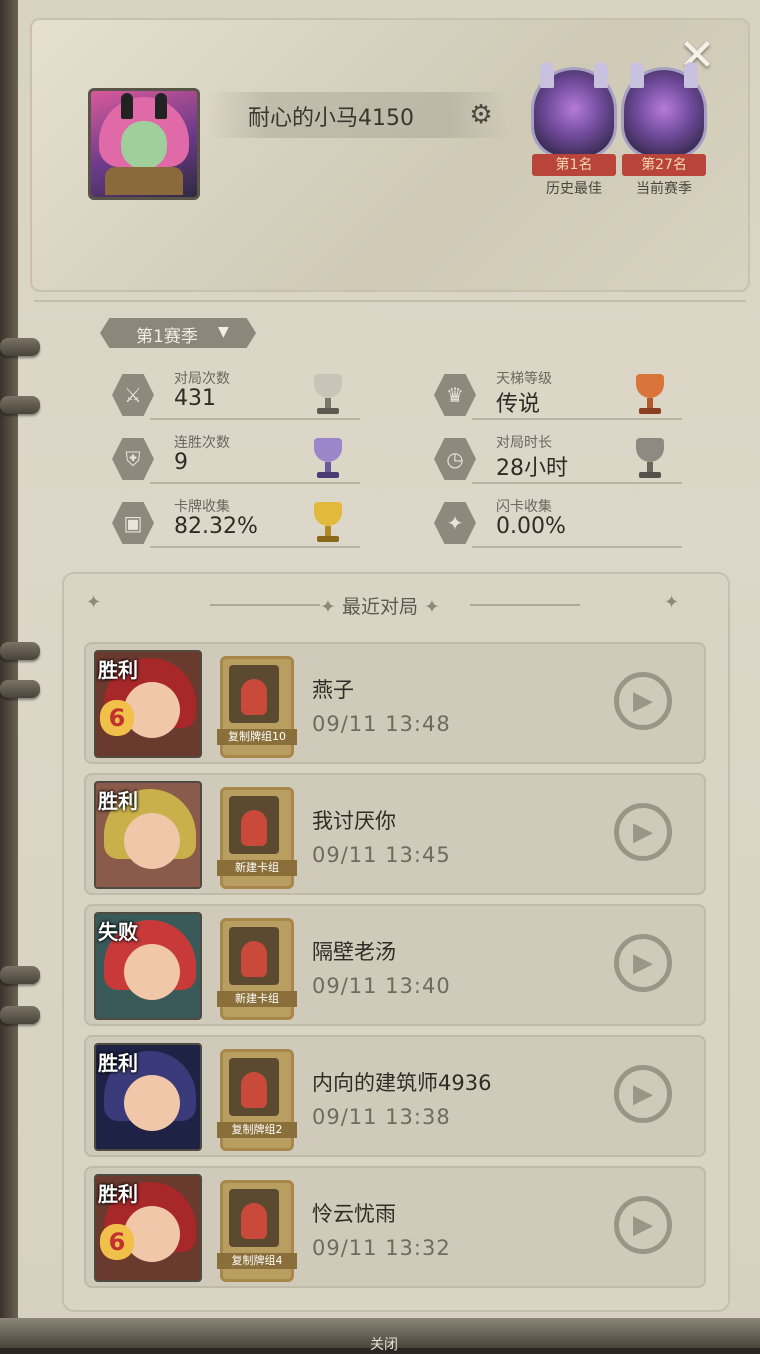 This screenshot has height=1354, width=760. Describe the element at coordinates (395, 1227) in the screenshot. I see `match-row: 胜利 6 复制牌组4 怜云忧雨 09/11 13:32 ▶` at that location.